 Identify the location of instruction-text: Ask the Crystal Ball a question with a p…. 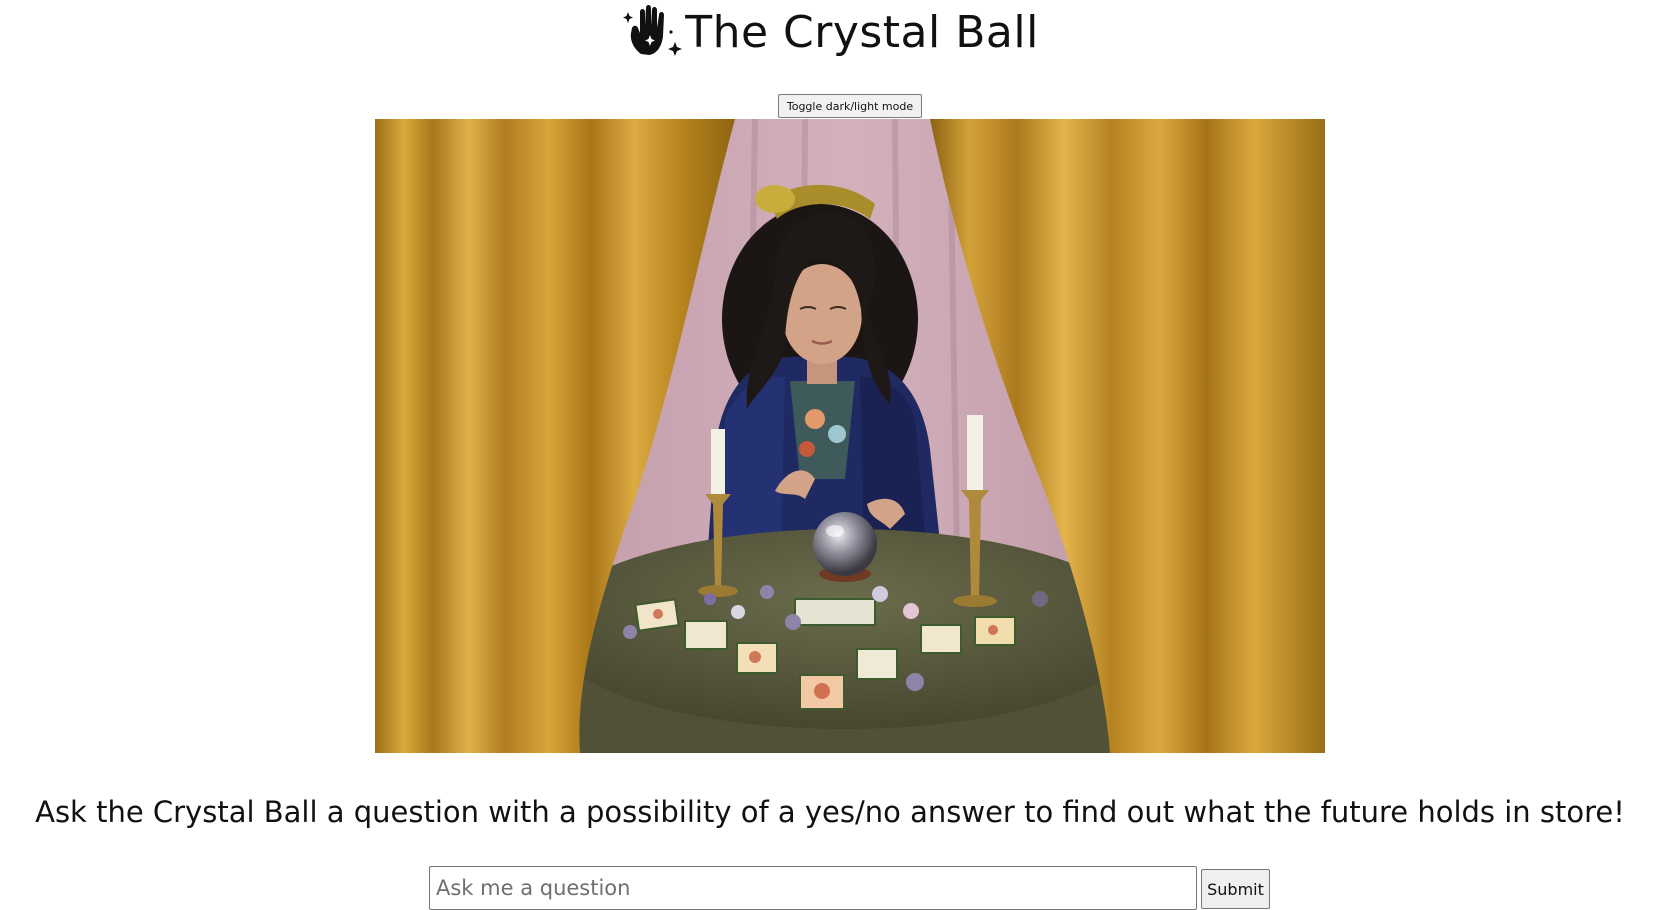
(830, 812).